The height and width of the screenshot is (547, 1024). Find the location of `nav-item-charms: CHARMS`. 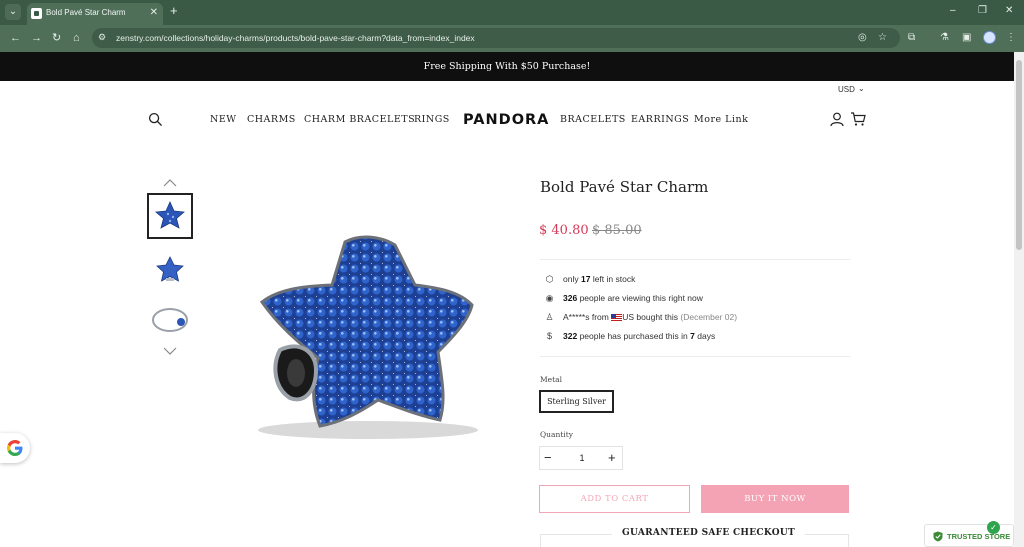

nav-item-charms: CHARMS is located at coordinates (271, 119).